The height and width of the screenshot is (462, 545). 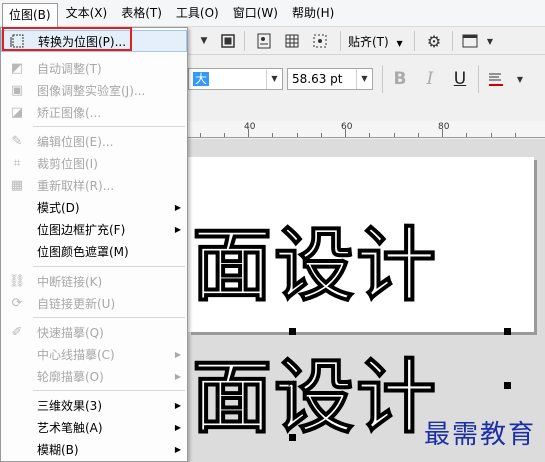 What do you see at coordinates (17, 281) in the screenshot?
I see `break-link-icon: ⛓` at bounding box center [17, 281].